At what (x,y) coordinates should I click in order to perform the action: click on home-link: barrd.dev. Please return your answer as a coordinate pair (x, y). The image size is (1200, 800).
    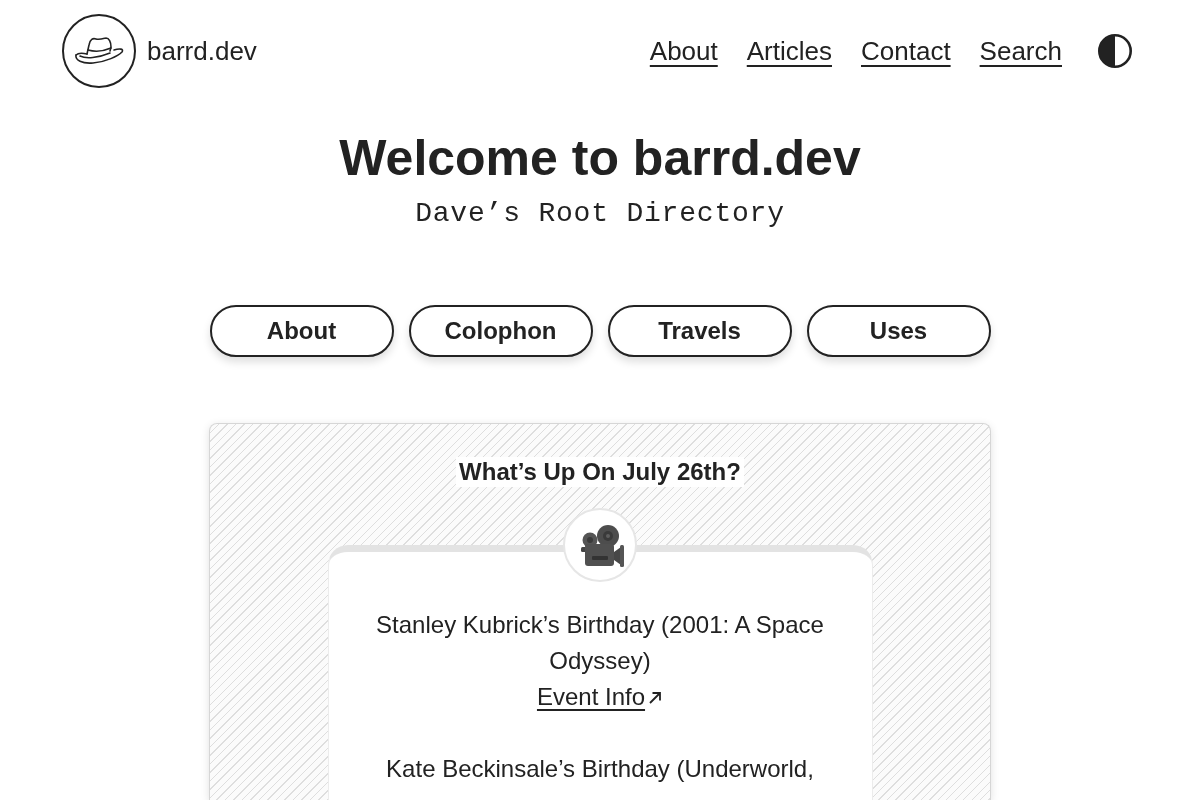
    Looking at the image, I should click on (159, 51).